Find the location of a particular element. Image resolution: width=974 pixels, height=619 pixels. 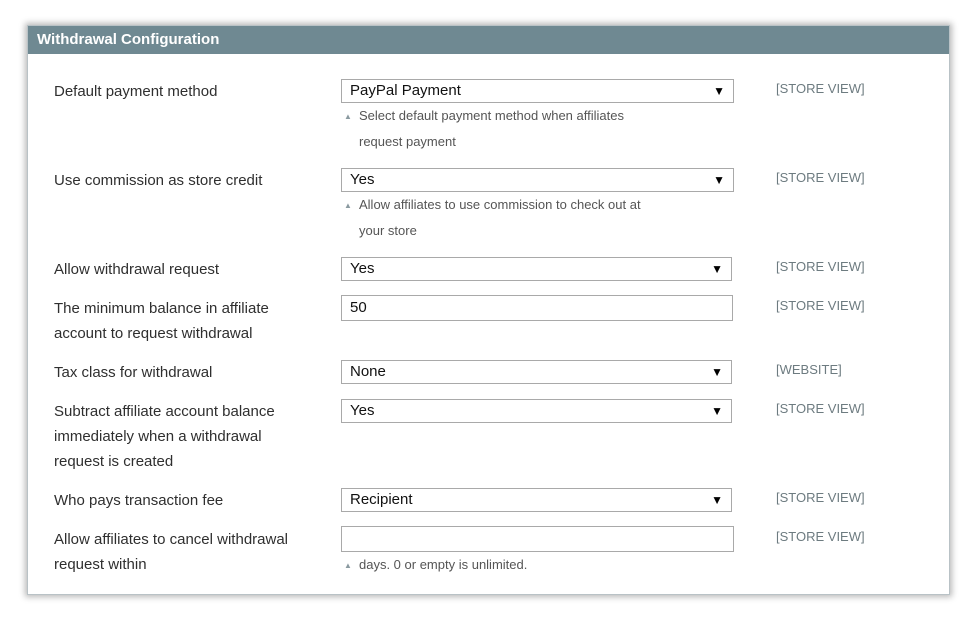

note-text: request payment is located at coordinates (407, 141).